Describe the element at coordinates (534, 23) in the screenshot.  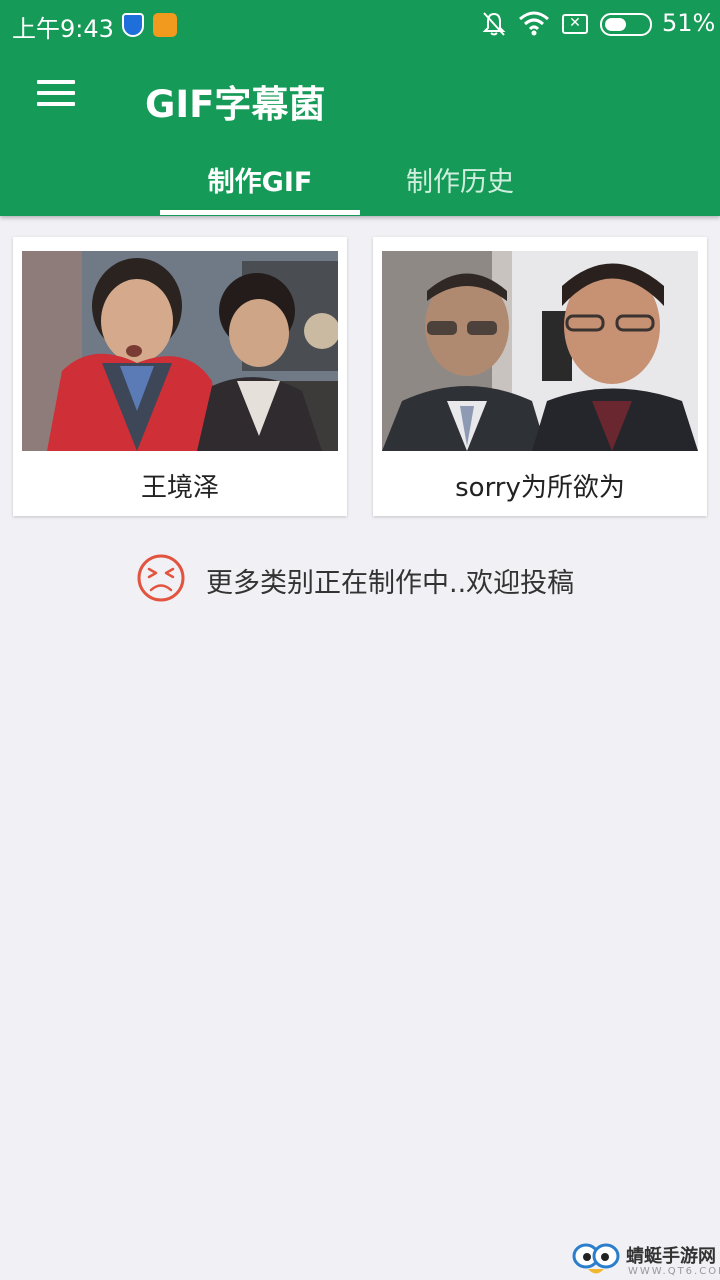
I see `wifi-icon` at that location.